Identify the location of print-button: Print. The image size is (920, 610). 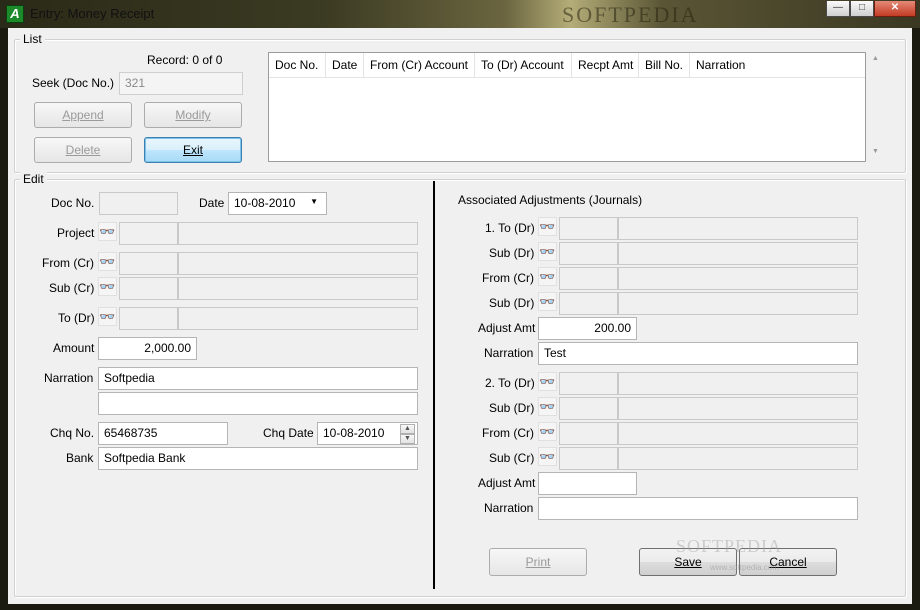
(538, 562).